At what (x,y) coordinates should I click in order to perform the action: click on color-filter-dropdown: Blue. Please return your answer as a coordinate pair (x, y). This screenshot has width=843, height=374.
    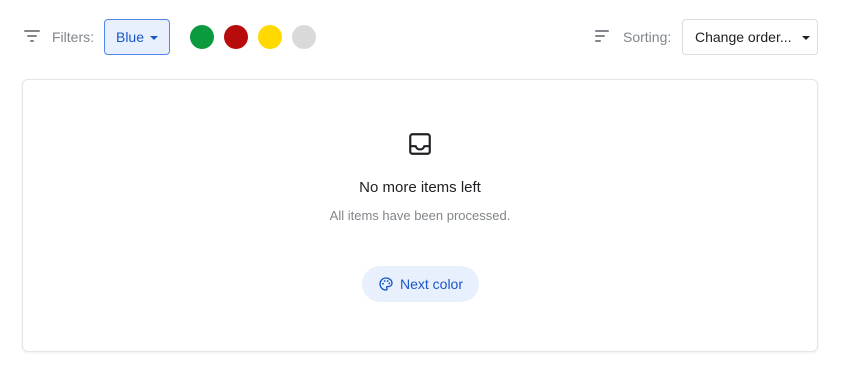
    Looking at the image, I should click on (137, 37).